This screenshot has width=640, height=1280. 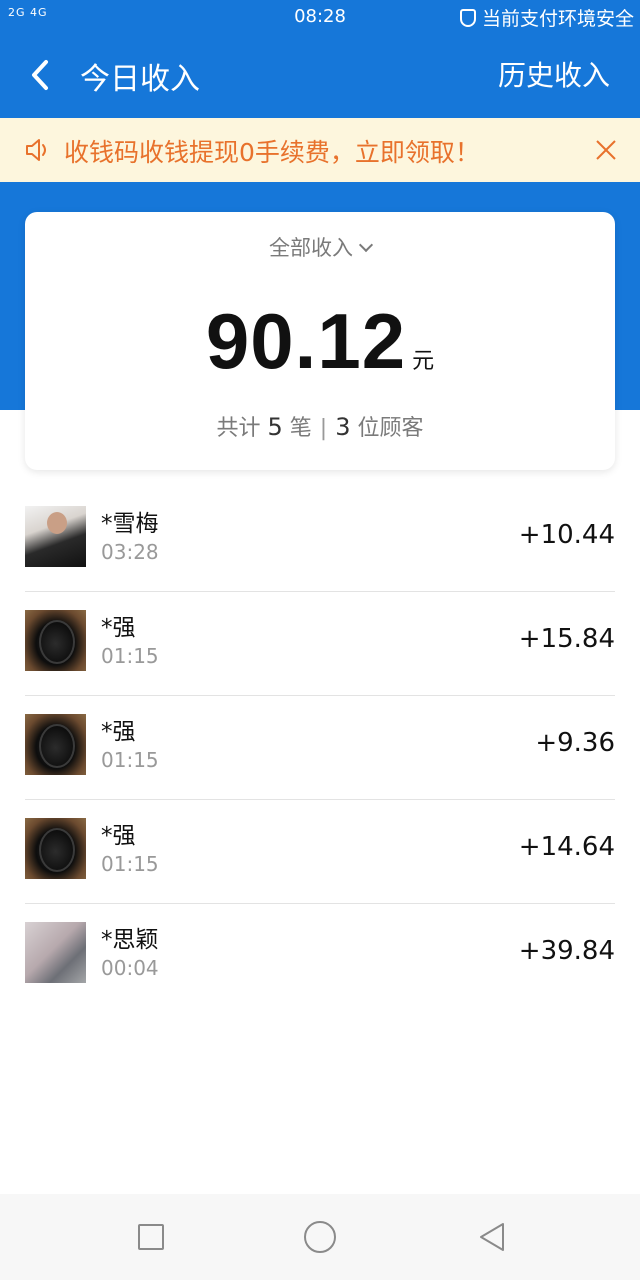 What do you see at coordinates (320, 955) in the screenshot?
I see `transaction-row: *思颖 00:04 +39.84` at bounding box center [320, 955].